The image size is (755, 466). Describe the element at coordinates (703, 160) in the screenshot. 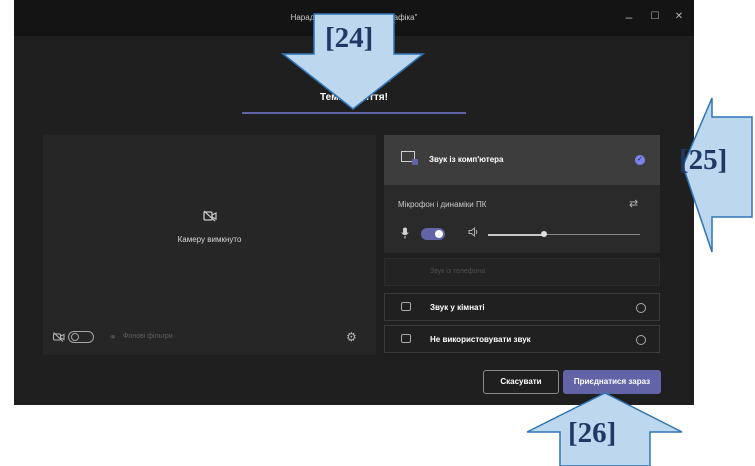

I see `callout-label-25: [25]` at that location.